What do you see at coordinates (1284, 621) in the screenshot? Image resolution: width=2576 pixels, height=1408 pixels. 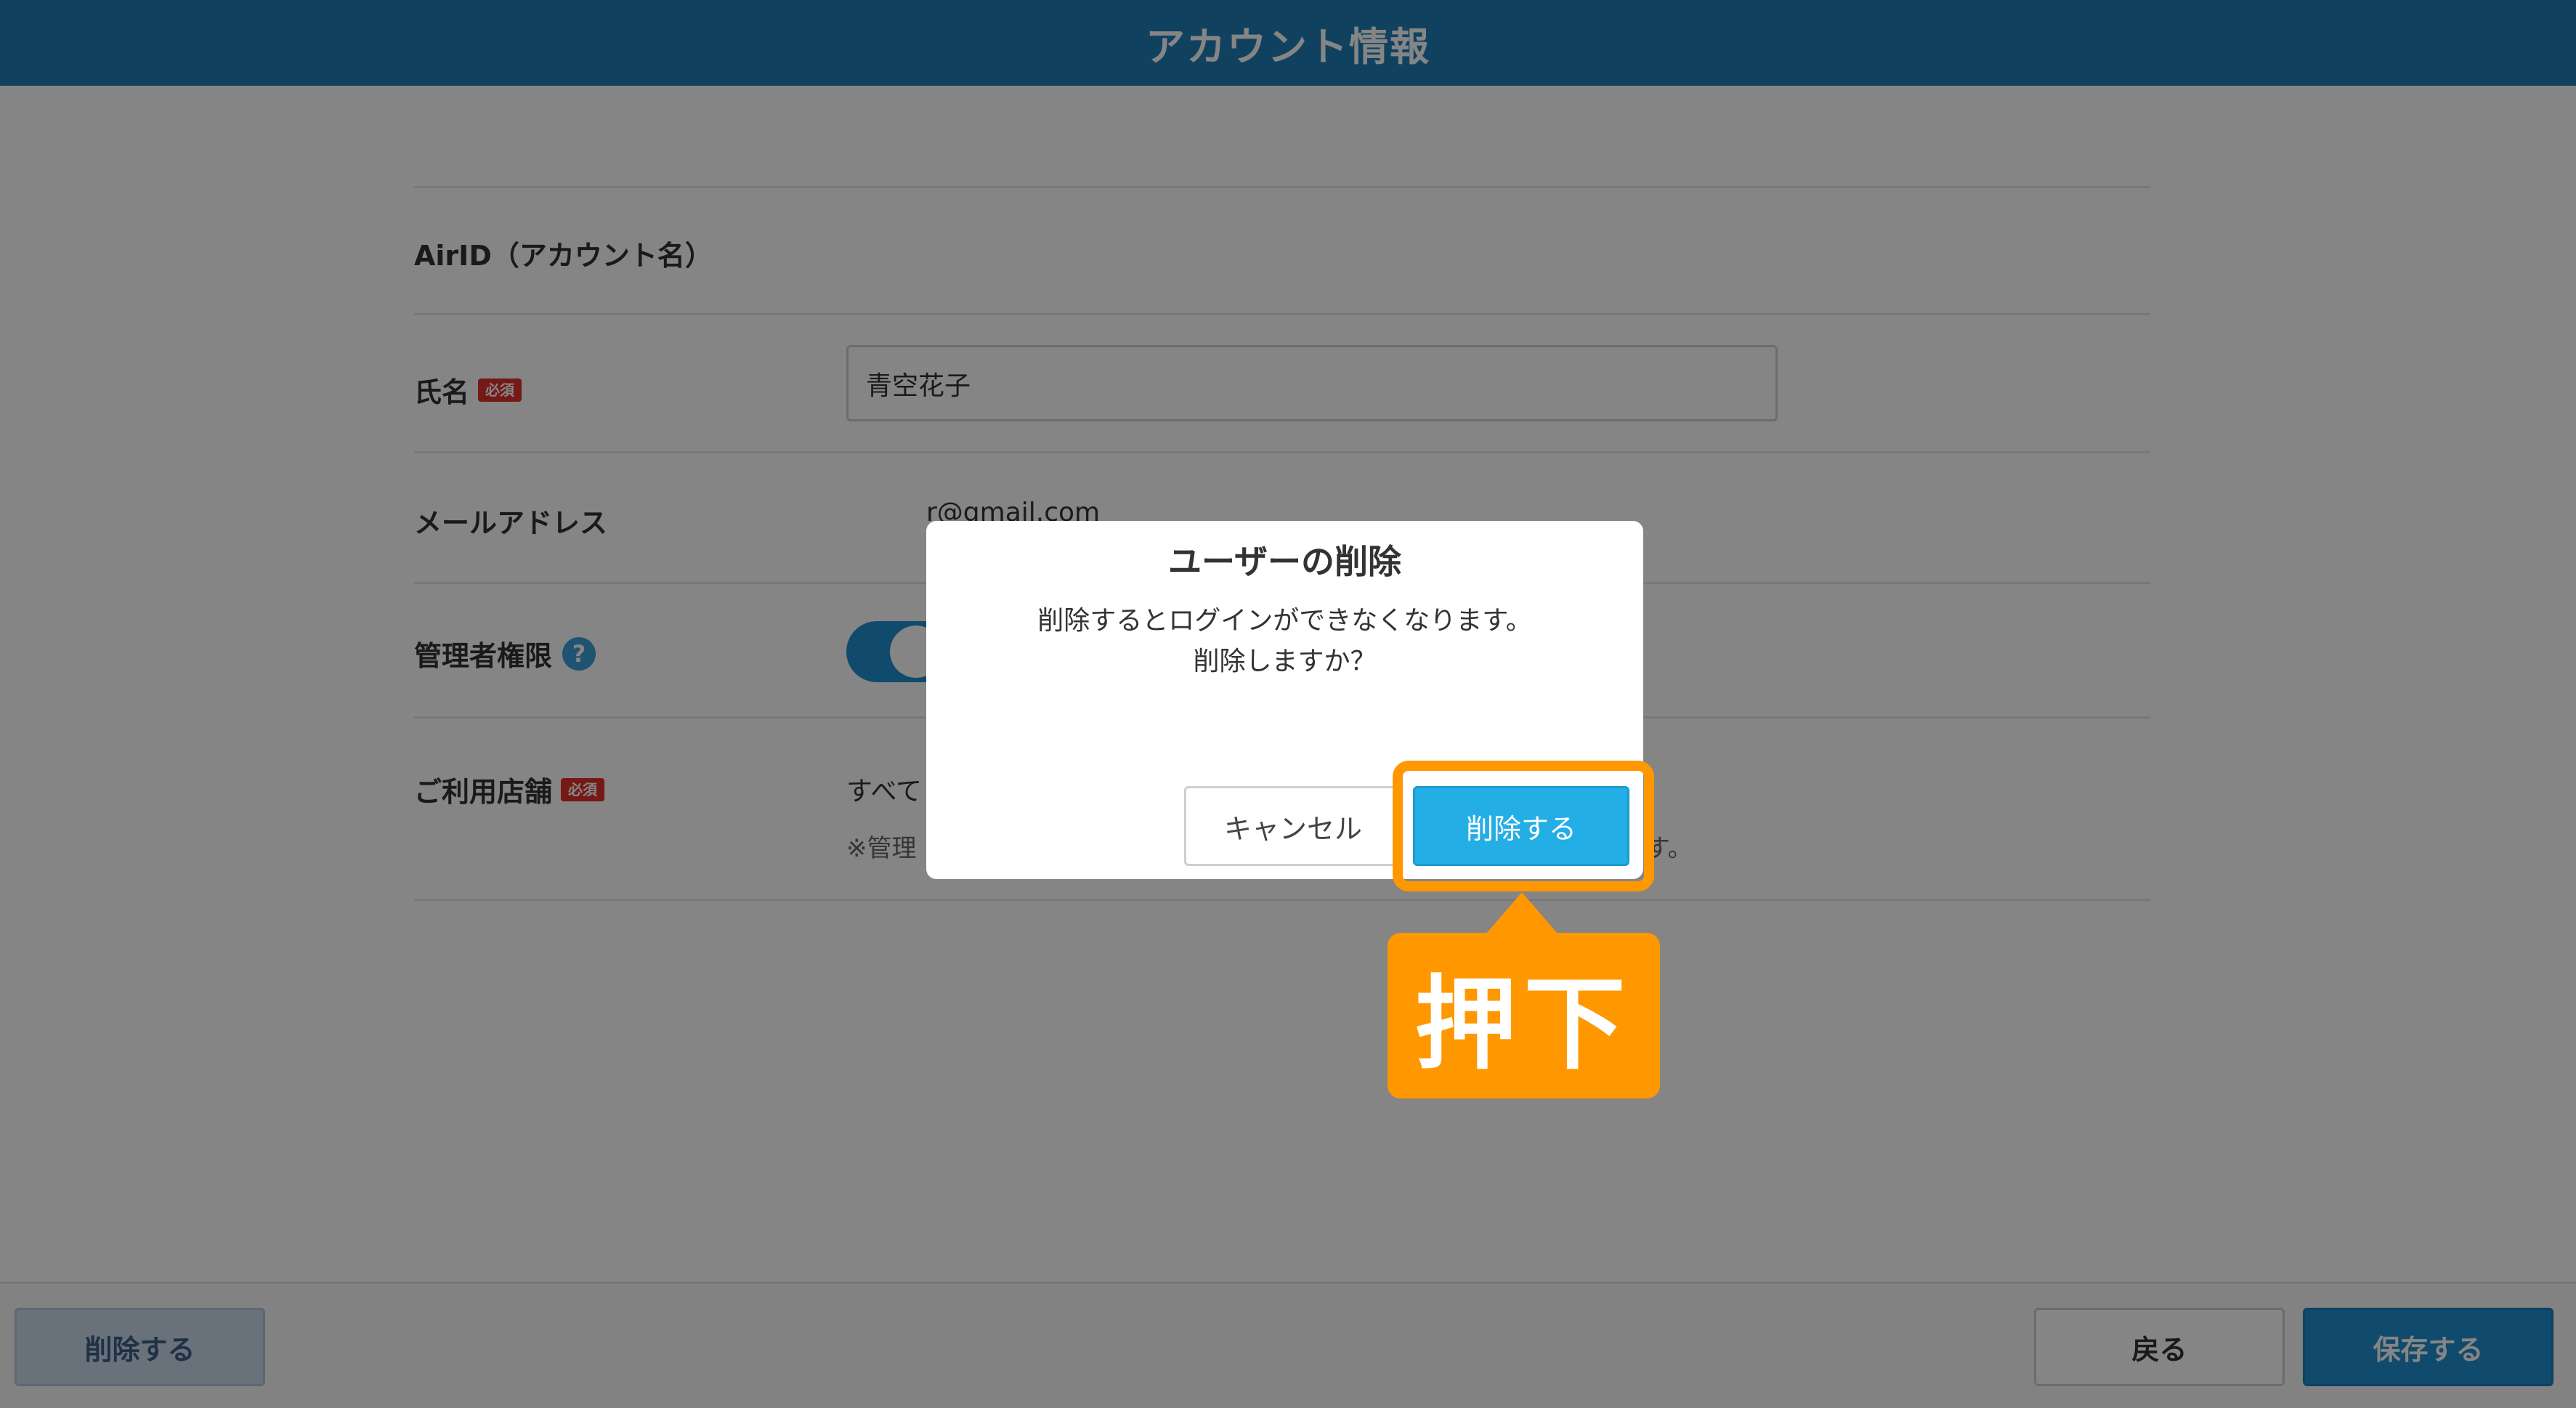 I see `dialog-message-line1: 削除するとログインができなくなります。` at bounding box center [1284, 621].